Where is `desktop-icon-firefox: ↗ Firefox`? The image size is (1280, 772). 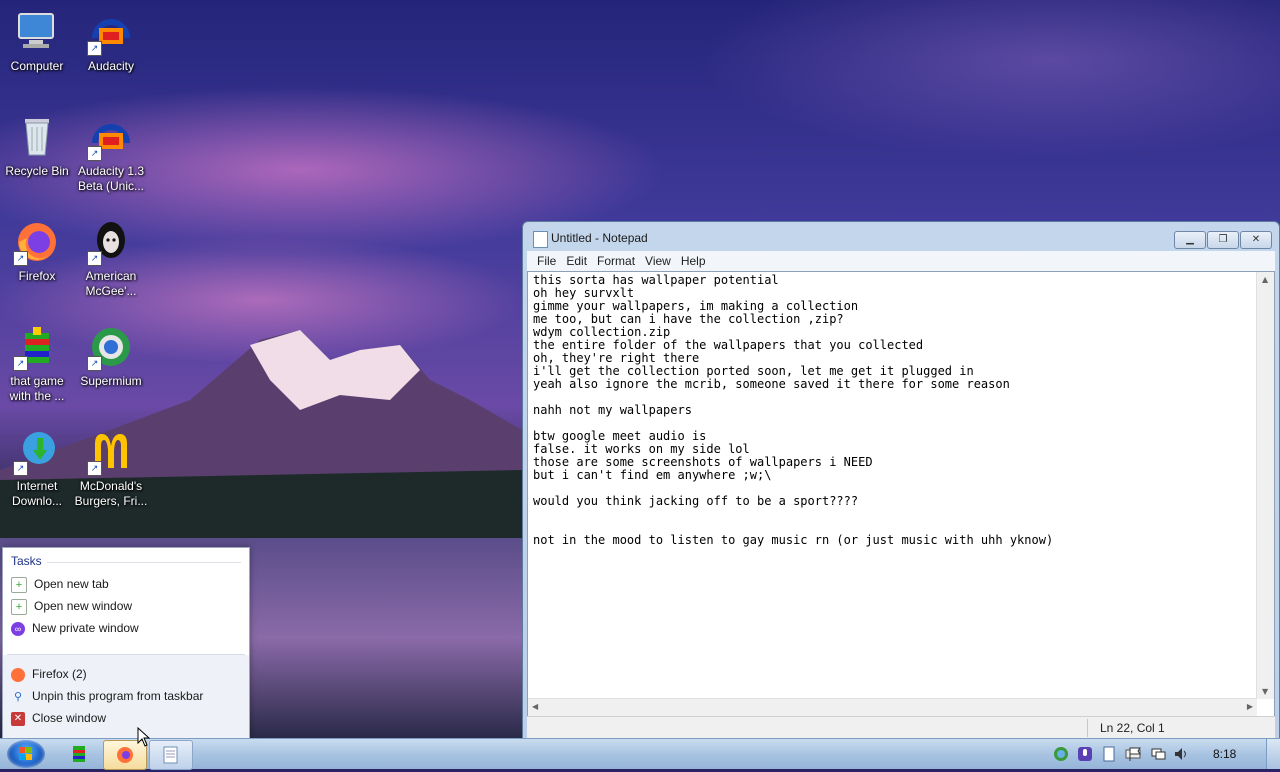 desktop-icon-firefox: ↗ Firefox is located at coordinates (37, 251).